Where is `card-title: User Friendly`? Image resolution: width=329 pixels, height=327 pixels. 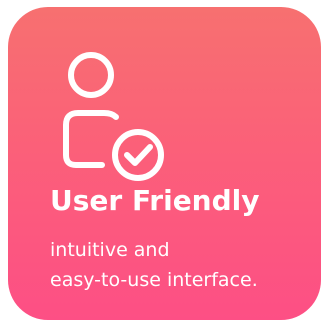
card-title: User Friendly is located at coordinates (155, 200).